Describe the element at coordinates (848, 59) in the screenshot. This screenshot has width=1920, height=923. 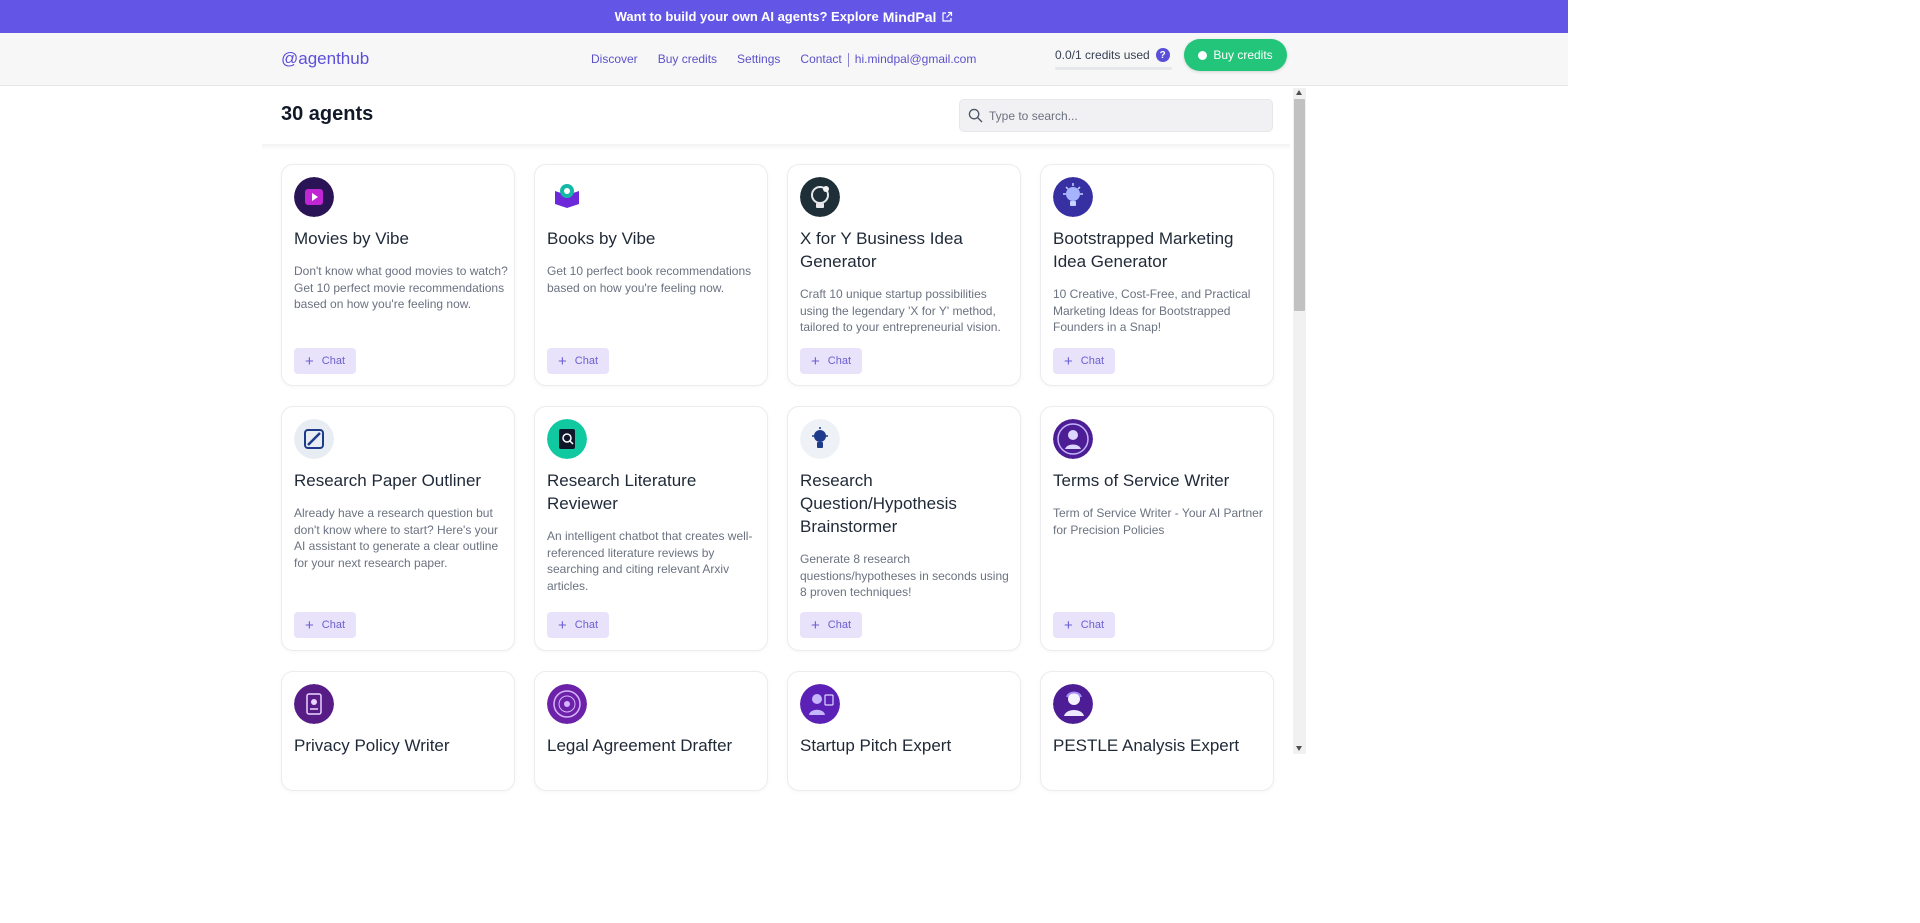
I see `nav-separator` at that location.